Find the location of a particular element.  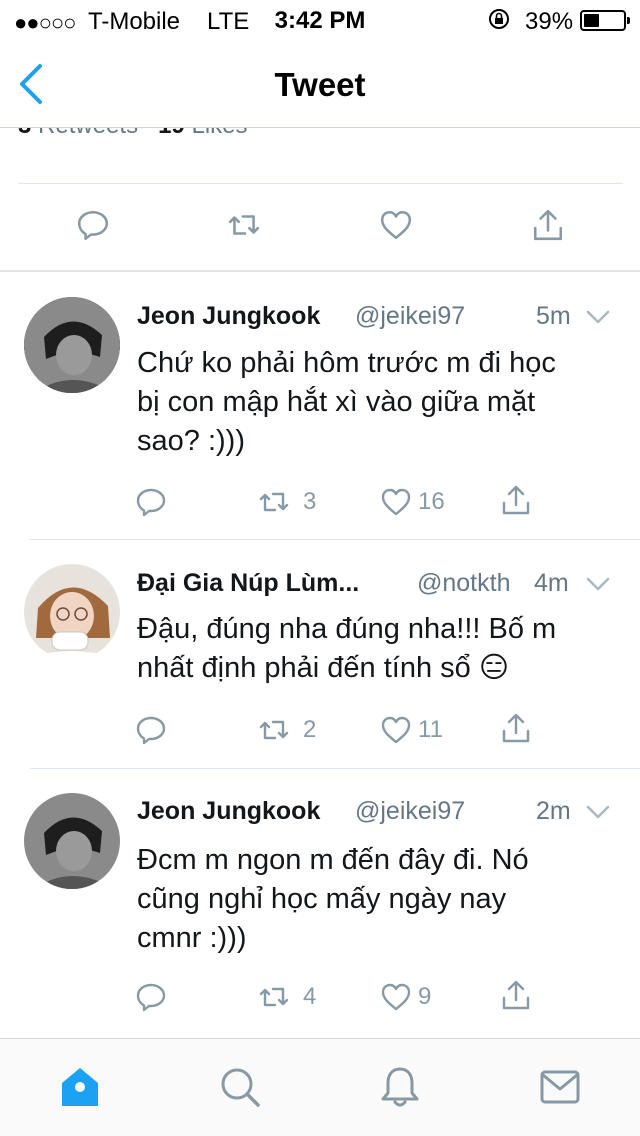

search-icon is located at coordinates (240, 1087).